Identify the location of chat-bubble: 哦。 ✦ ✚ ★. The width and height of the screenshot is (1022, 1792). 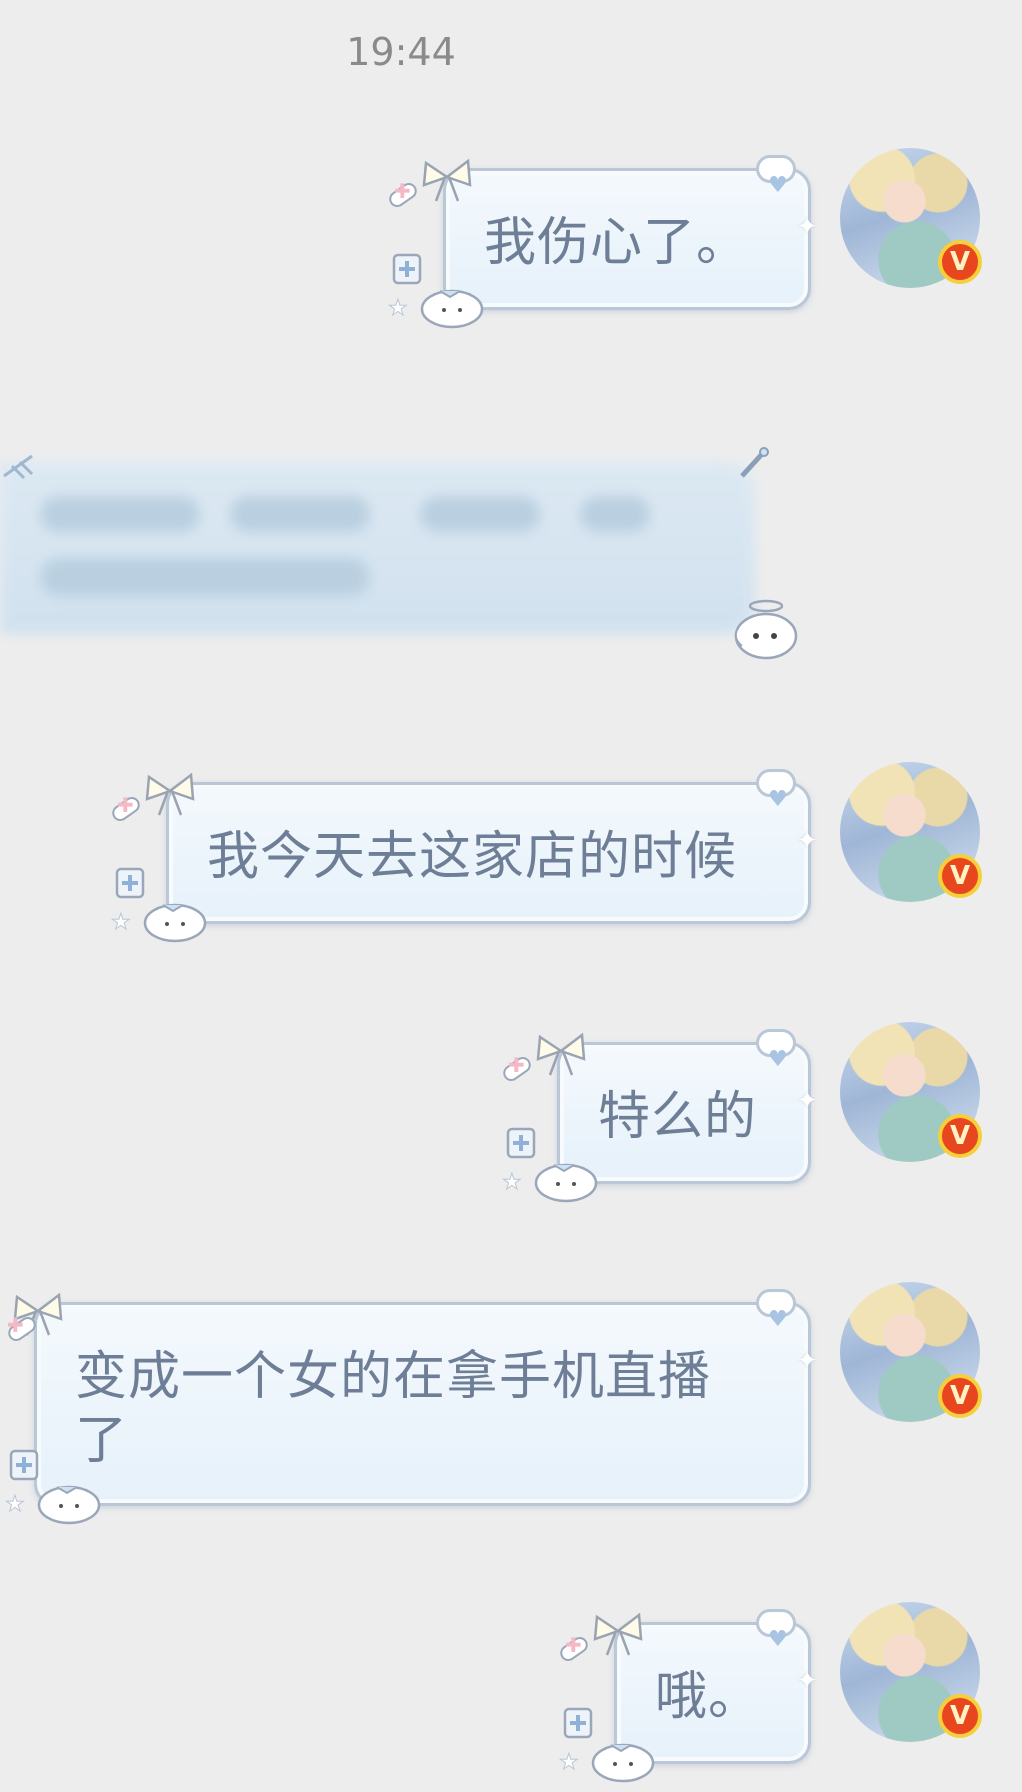
(687, 1695).